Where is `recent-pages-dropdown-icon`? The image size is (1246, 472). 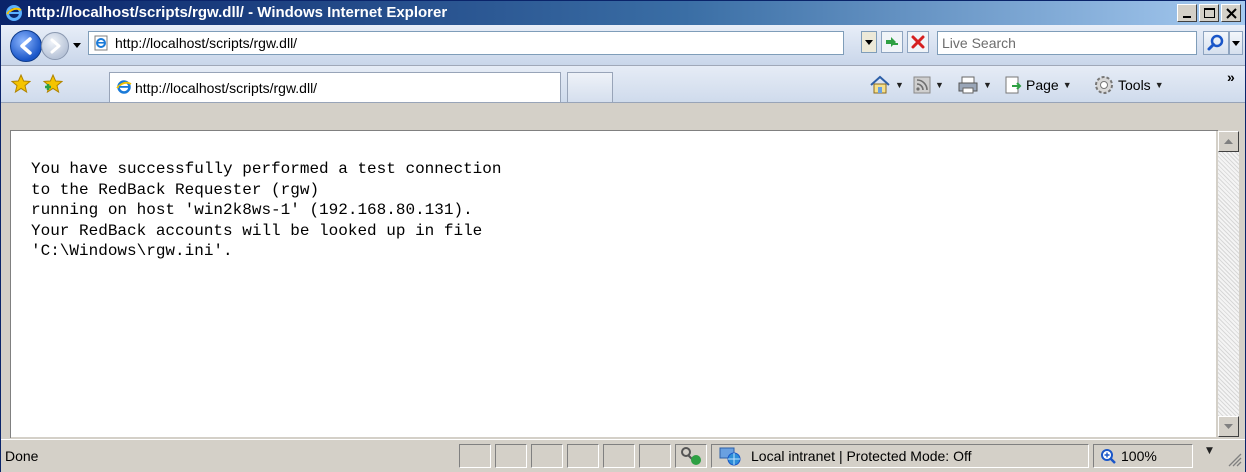 recent-pages-dropdown-icon is located at coordinates (77, 45).